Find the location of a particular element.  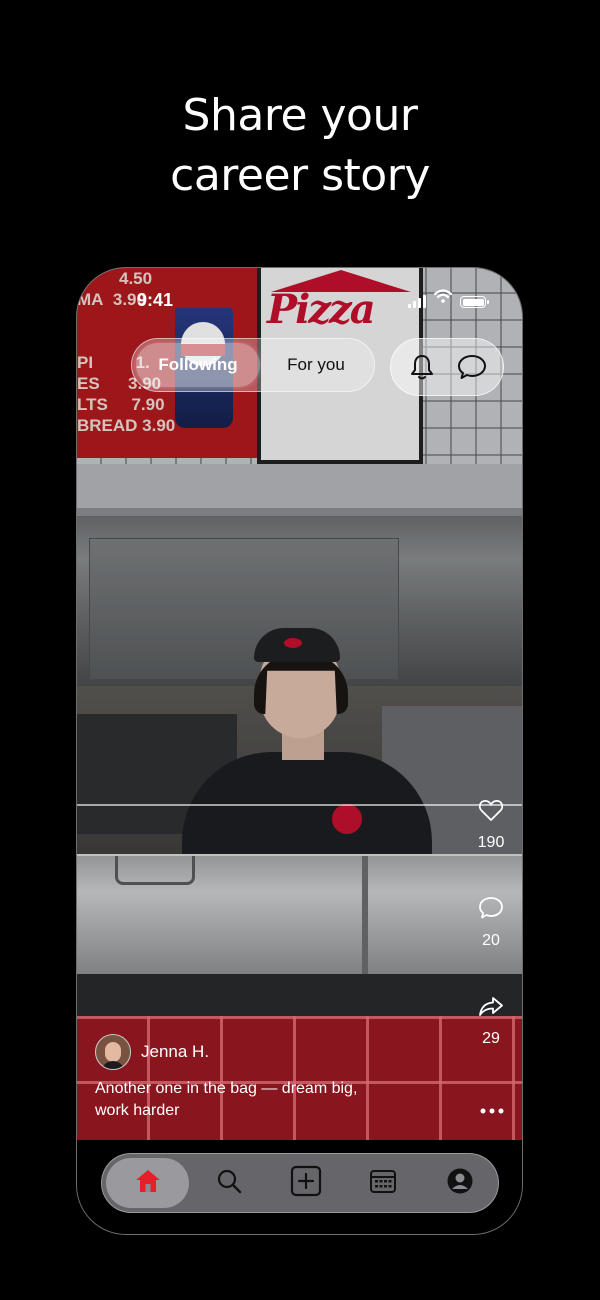

battery-icon is located at coordinates (474, 302).